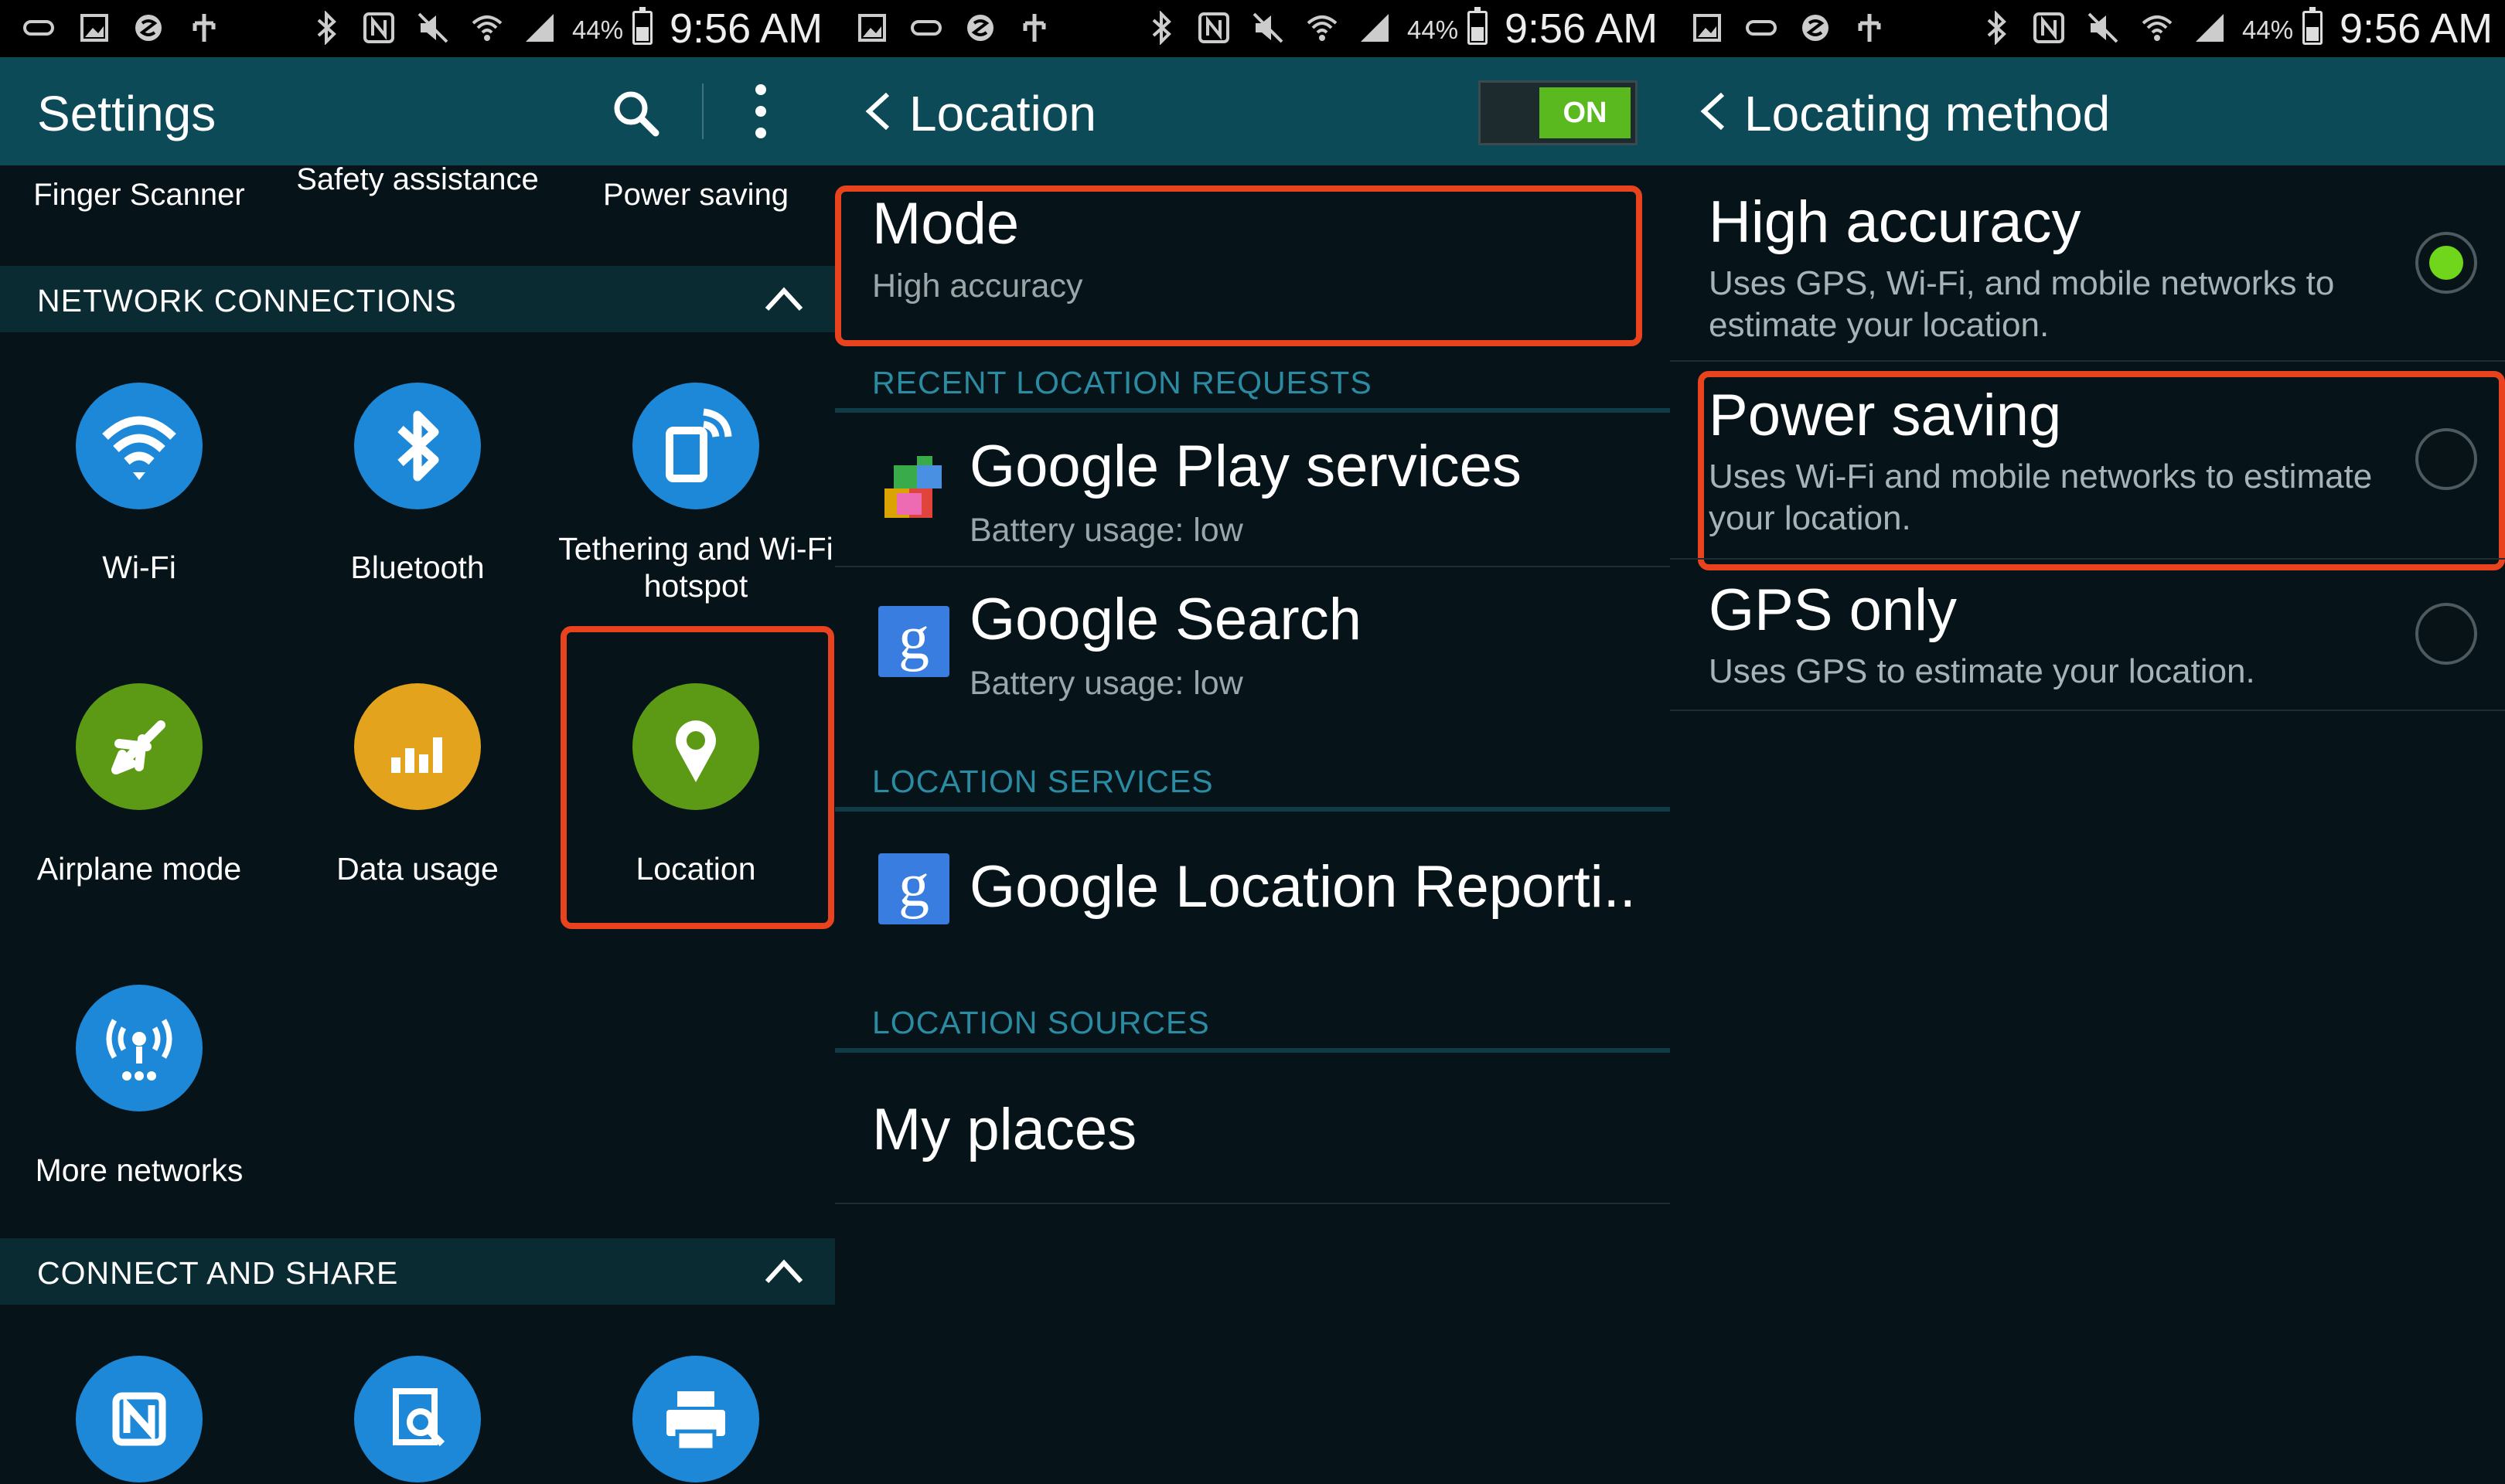 The image size is (2505, 1484). What do you see at coordinates (417, 1419) in the screenshot?
I see `nearby-search-icon` at bounding box center [417, 1419].